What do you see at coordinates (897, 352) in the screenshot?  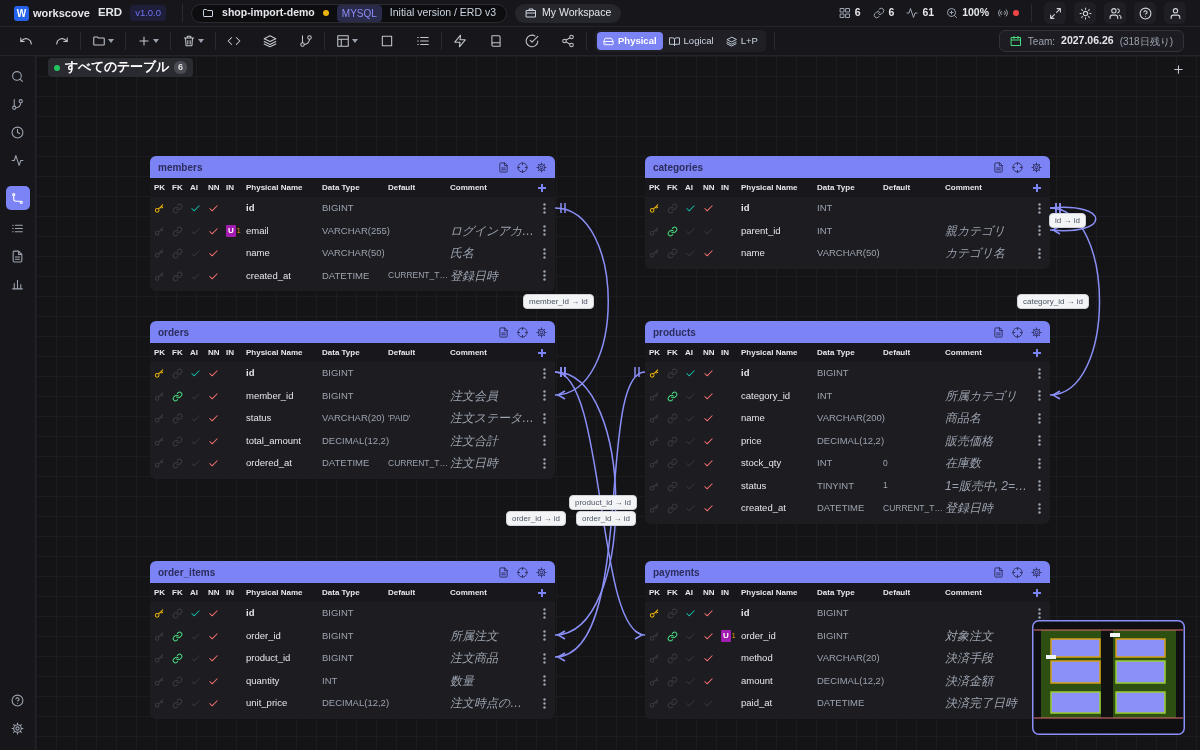 I see `column-header: Default` at bounding box center [897, 352].